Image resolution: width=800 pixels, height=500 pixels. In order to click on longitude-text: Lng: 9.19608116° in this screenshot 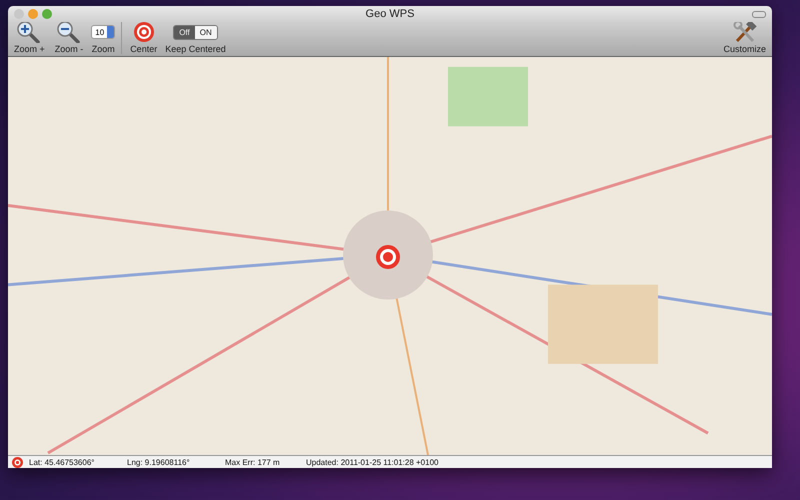, I will do `click(159, 462)`.